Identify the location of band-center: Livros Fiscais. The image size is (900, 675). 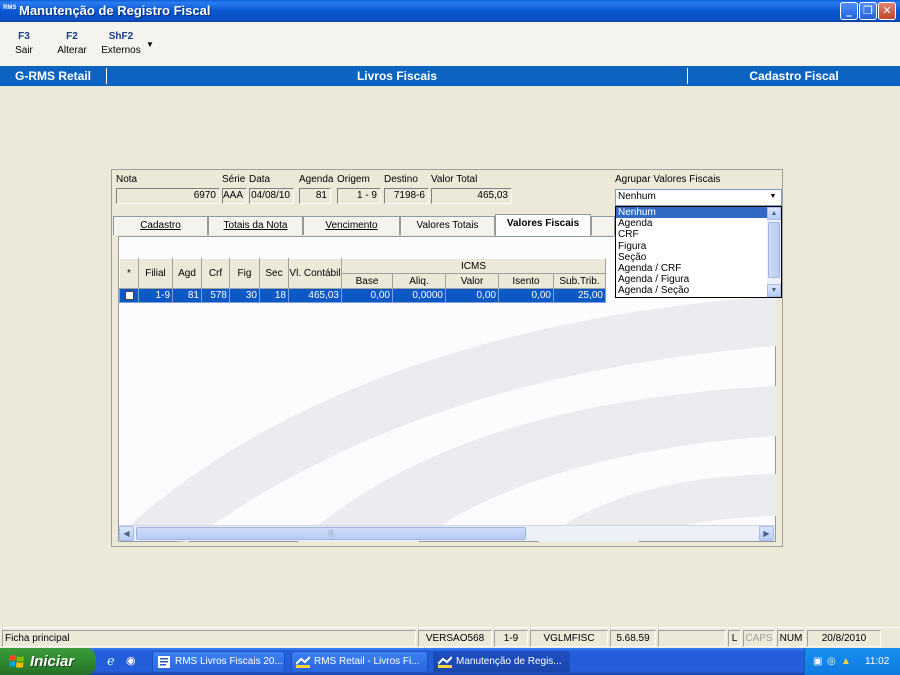
(397, 76).